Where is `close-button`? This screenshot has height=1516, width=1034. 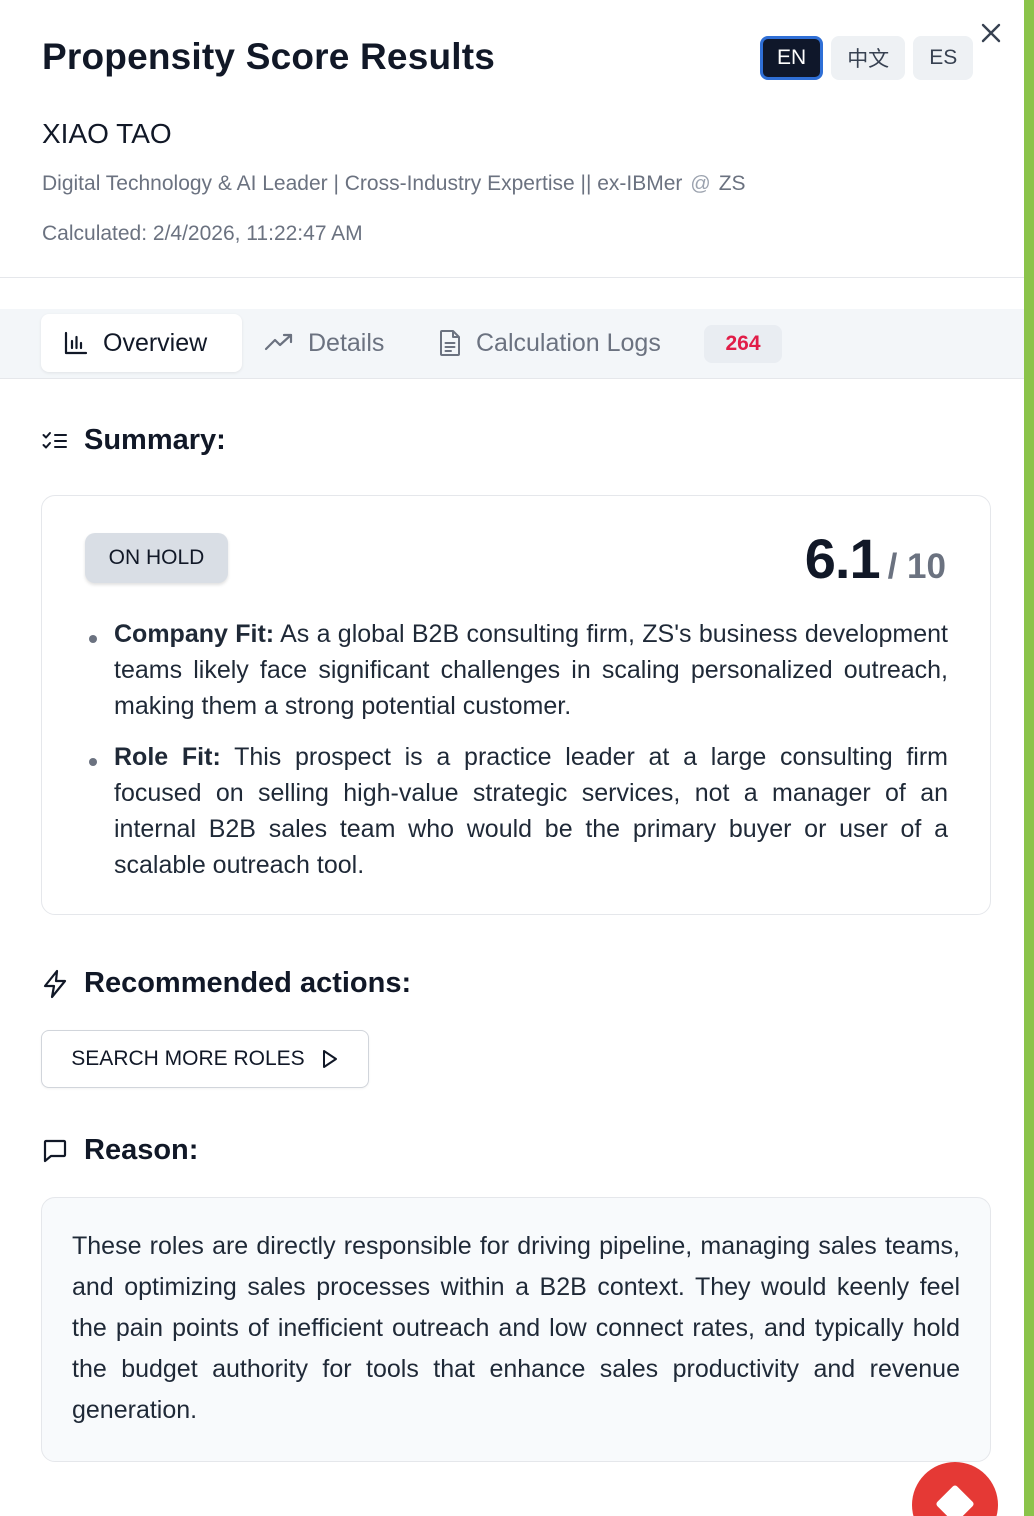 close-button is located at coordinates (991, 33).